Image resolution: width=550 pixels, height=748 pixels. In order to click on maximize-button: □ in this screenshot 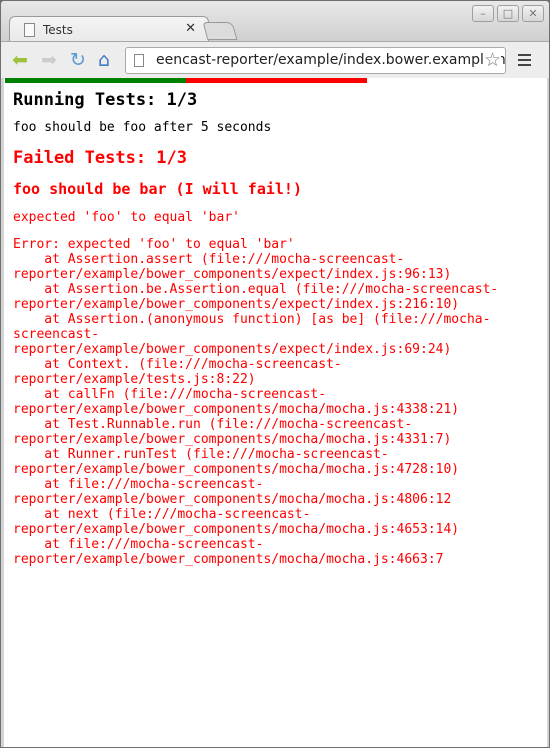, I will do `click(508, 13)`.